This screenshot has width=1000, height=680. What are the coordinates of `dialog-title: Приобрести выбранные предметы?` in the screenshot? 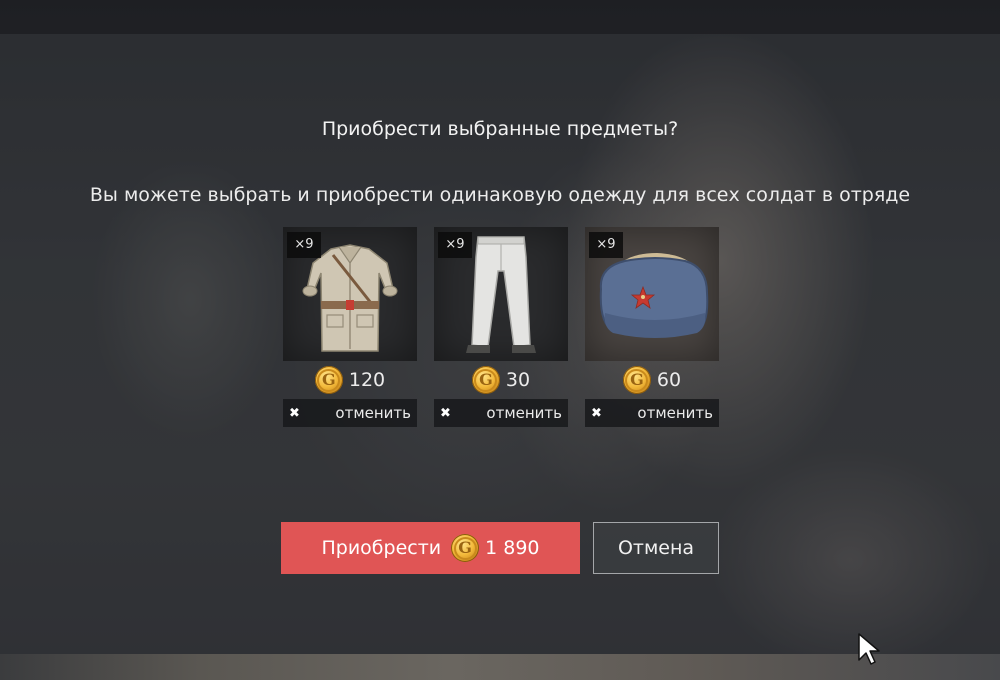 It's located at (500, 129).